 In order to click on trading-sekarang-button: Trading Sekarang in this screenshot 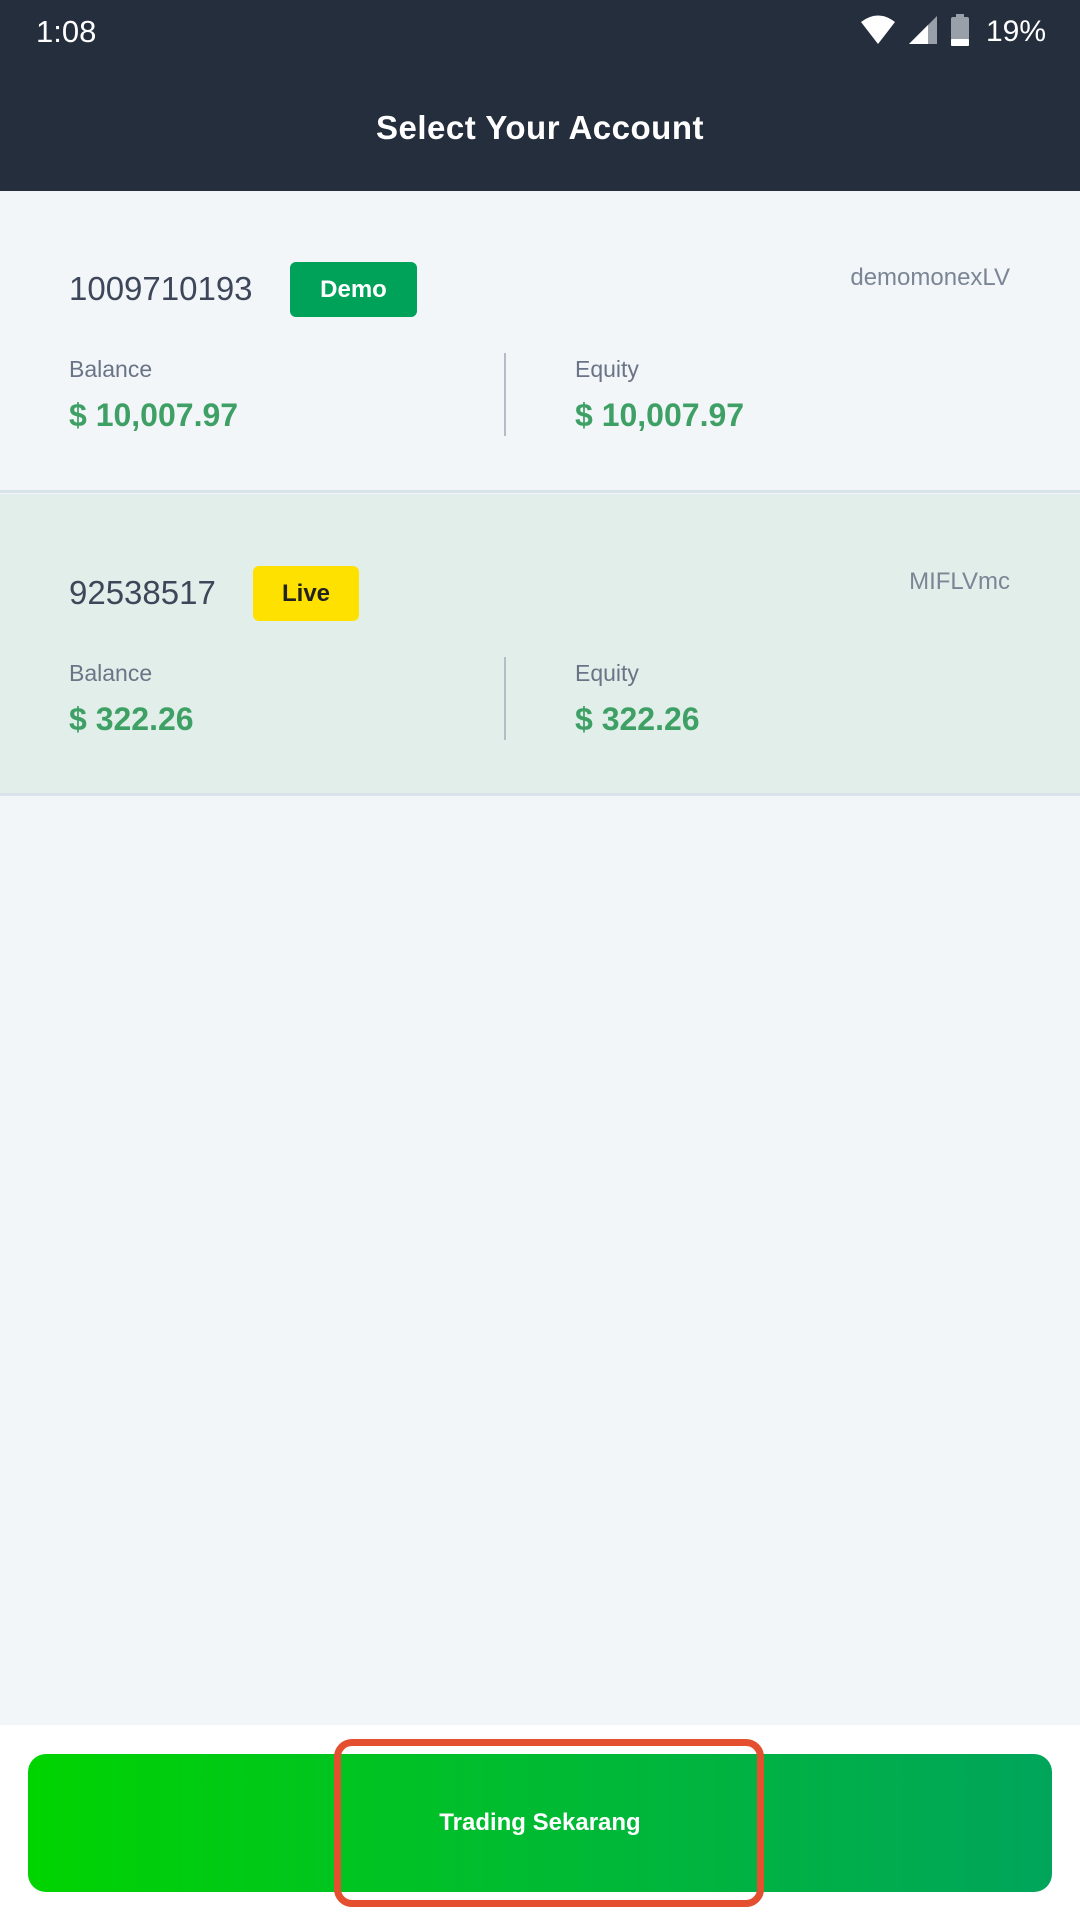, I will do `click(540, 1823)`.